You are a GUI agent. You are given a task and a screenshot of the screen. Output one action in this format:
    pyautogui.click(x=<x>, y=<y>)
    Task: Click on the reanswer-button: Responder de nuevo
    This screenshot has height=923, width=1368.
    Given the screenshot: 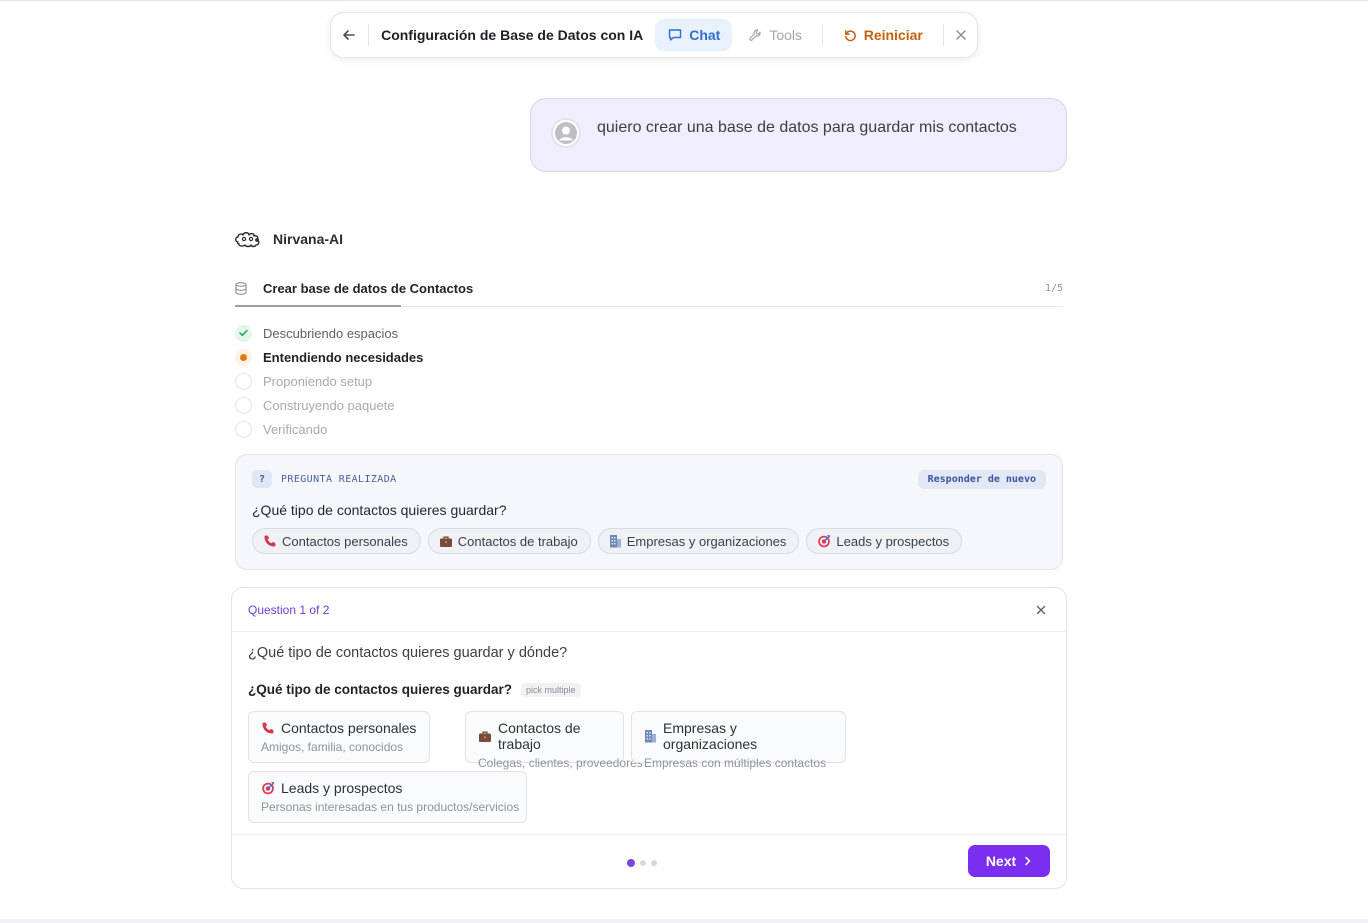 What is the action you would take?
    pyautogui.click(x=981, y=479)
    